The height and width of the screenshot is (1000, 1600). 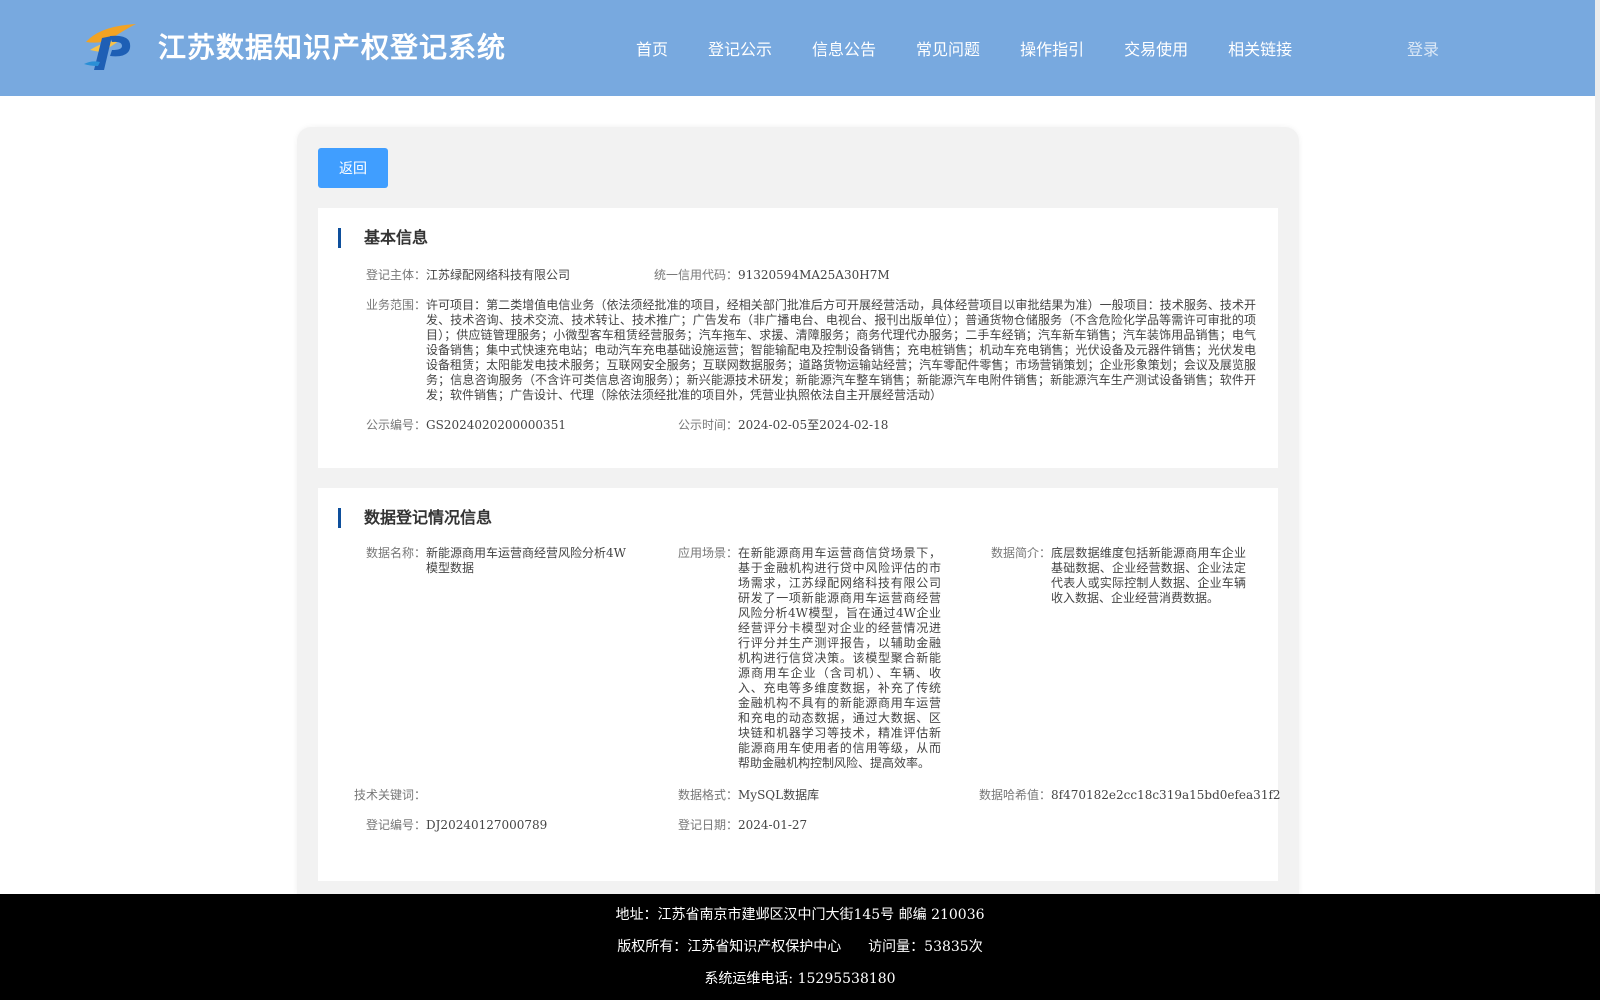 I want to click on nav-home: 首页, so click(x=652, y=48).